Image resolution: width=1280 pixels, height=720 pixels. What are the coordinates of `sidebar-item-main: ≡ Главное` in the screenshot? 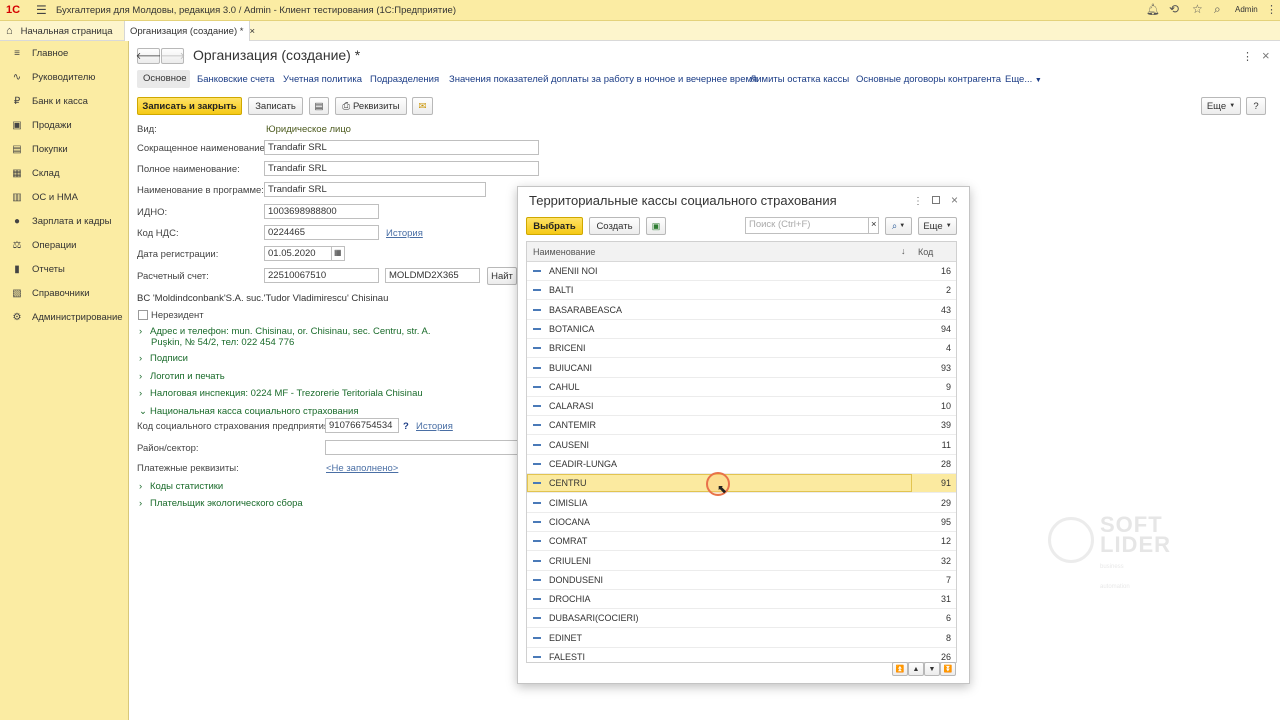 It's located at (64, 53).